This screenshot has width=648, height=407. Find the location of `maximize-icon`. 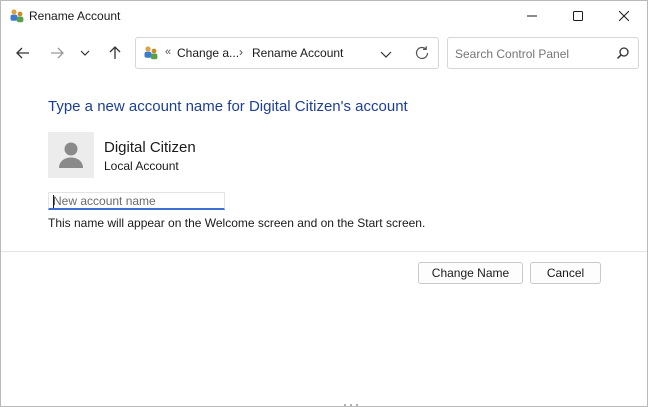

maximize-icon is located at coordinates (578, 16).